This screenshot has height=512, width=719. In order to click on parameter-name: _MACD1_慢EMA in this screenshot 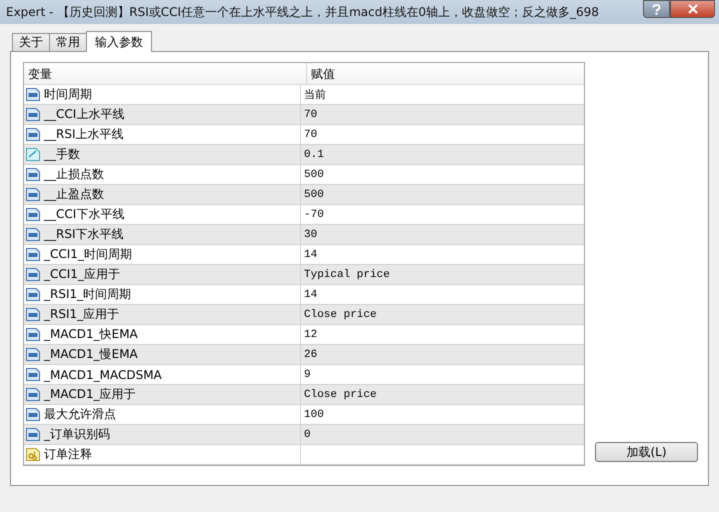, I will do `click(91, 354)`.